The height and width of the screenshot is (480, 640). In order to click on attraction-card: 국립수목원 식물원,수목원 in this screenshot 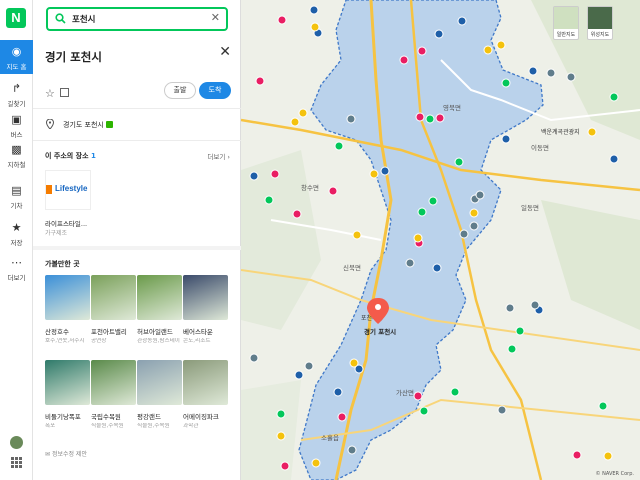, I will do `click(113, 395)`.